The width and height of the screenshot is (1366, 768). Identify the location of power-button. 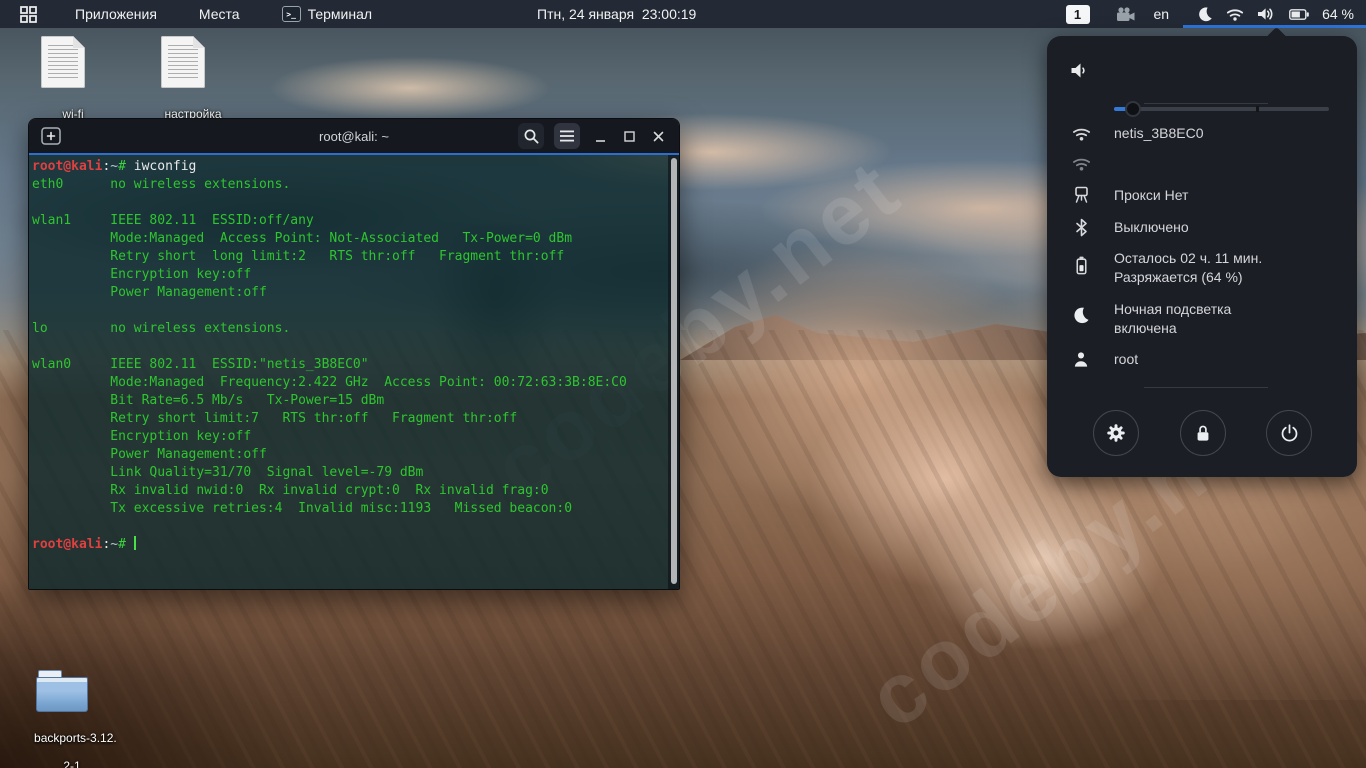
(1289, 433).